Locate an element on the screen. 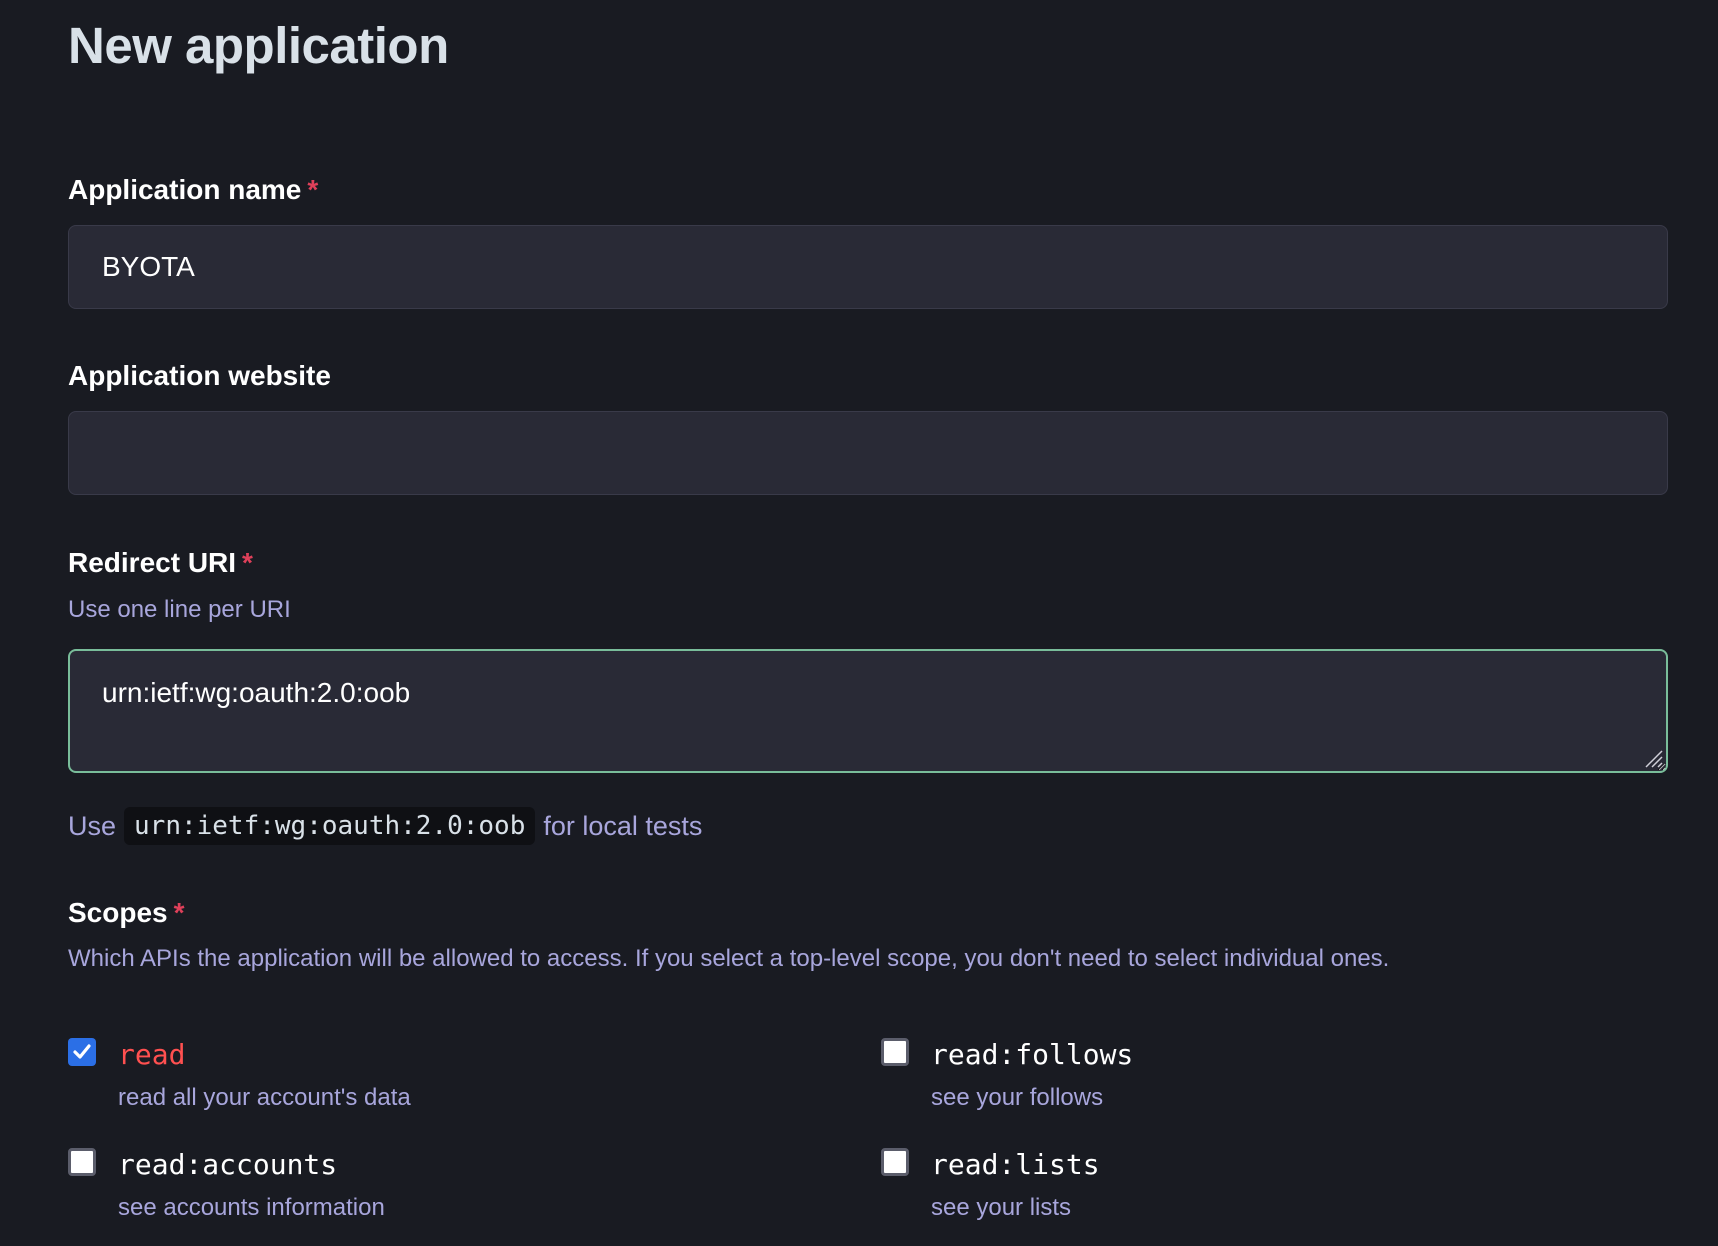 The image size is (1718, 1246). scope-name: read:accounts is located at coordinates (228, 1164).